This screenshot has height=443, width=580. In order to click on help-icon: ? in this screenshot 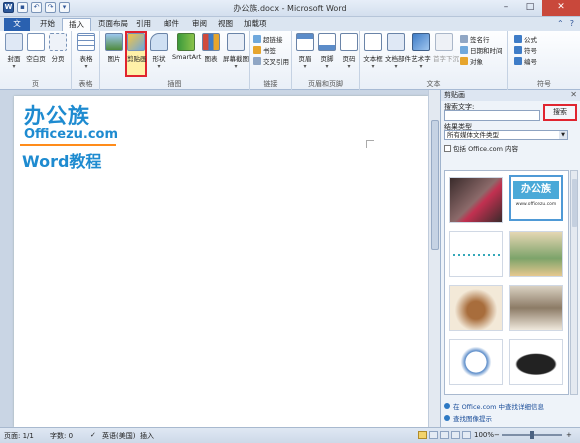, I will do `click(572, 23)`.